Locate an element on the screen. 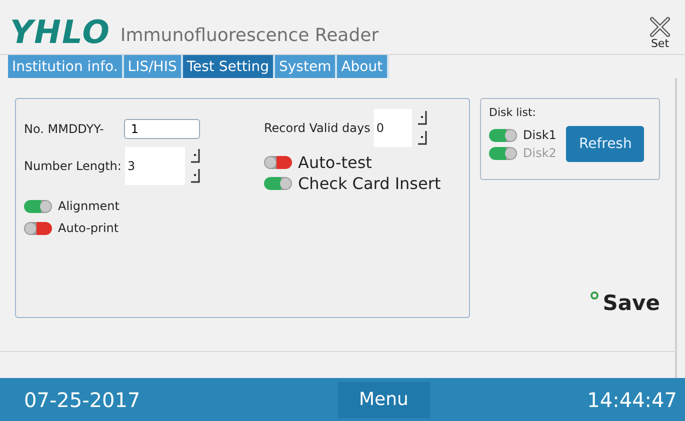 The height and width of the screenshot is (421, 685). disk-label: Disk1 is located at coordinates (539, 135).